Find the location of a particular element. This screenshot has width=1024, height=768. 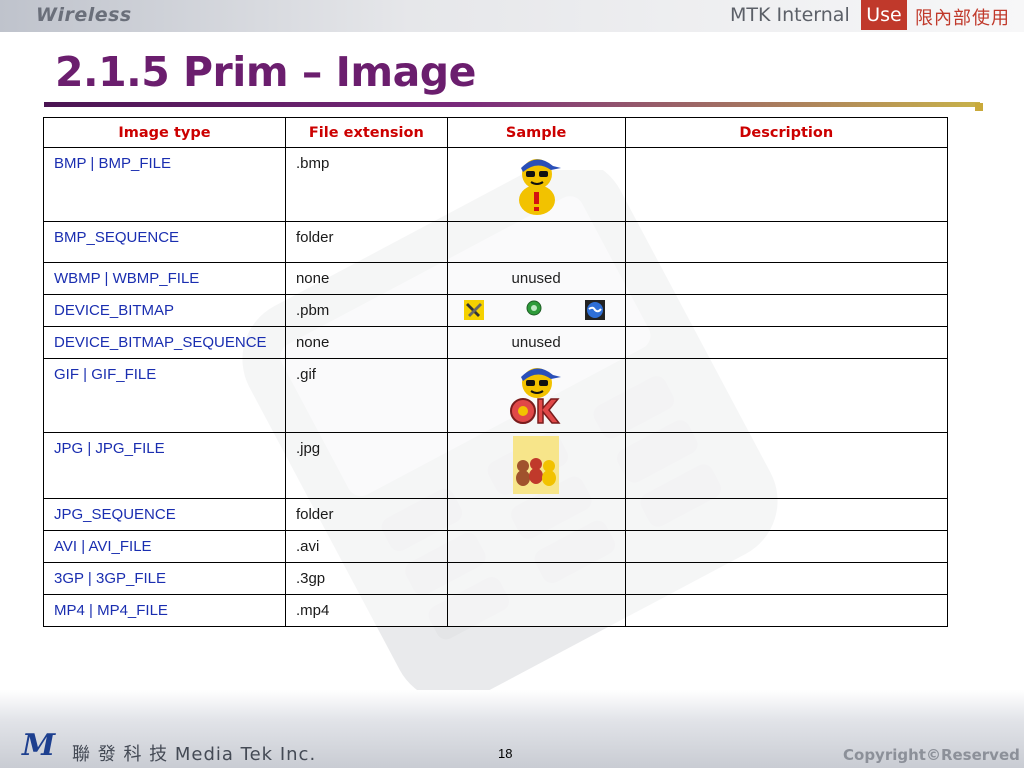

table-row: MP4 | MP4_FILE .mp4 is located at coordinates (496, 610).